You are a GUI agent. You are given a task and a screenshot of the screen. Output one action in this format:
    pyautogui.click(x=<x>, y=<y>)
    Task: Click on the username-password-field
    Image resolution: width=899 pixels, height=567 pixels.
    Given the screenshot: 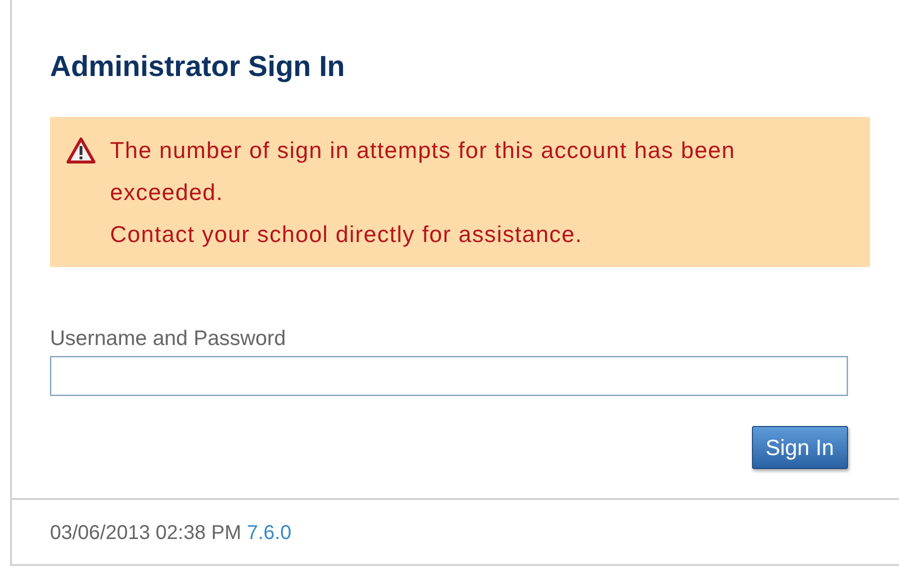 What is the action you would take?
    pyautogui.click(x=449, y=376)
    